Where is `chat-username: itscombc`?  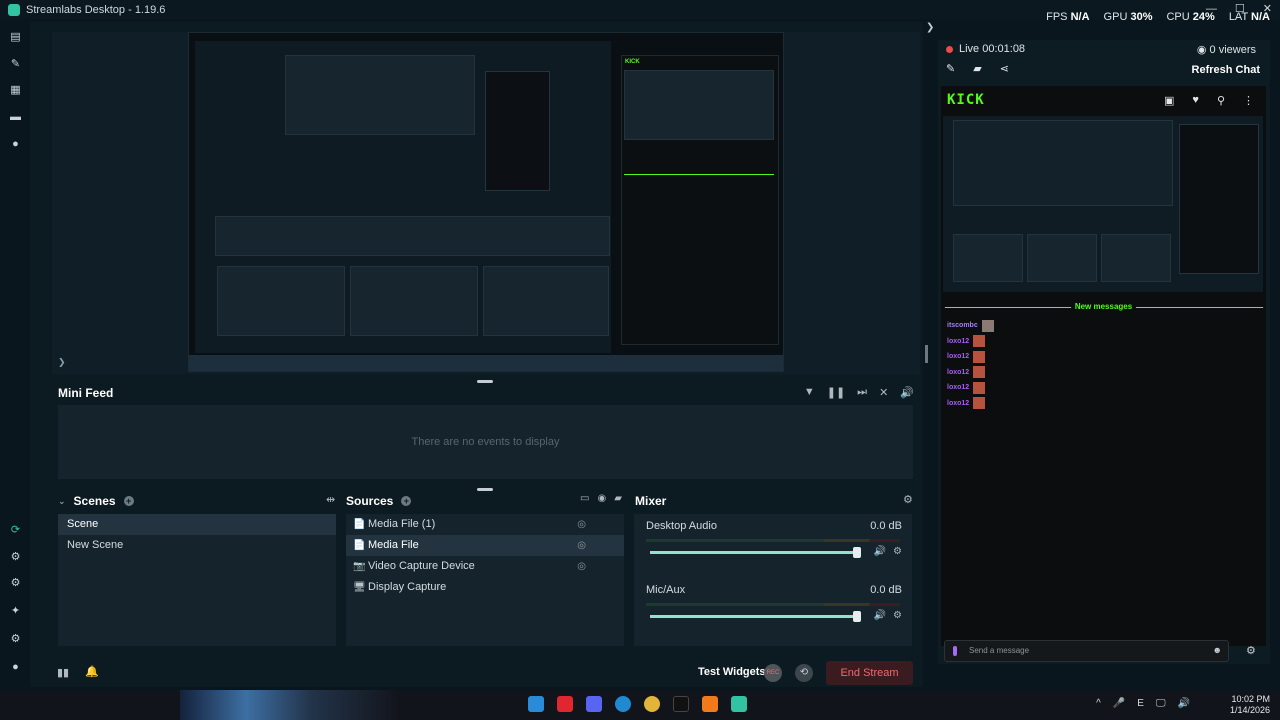
chat-username: itscombc is located at coordinates (962, 325).